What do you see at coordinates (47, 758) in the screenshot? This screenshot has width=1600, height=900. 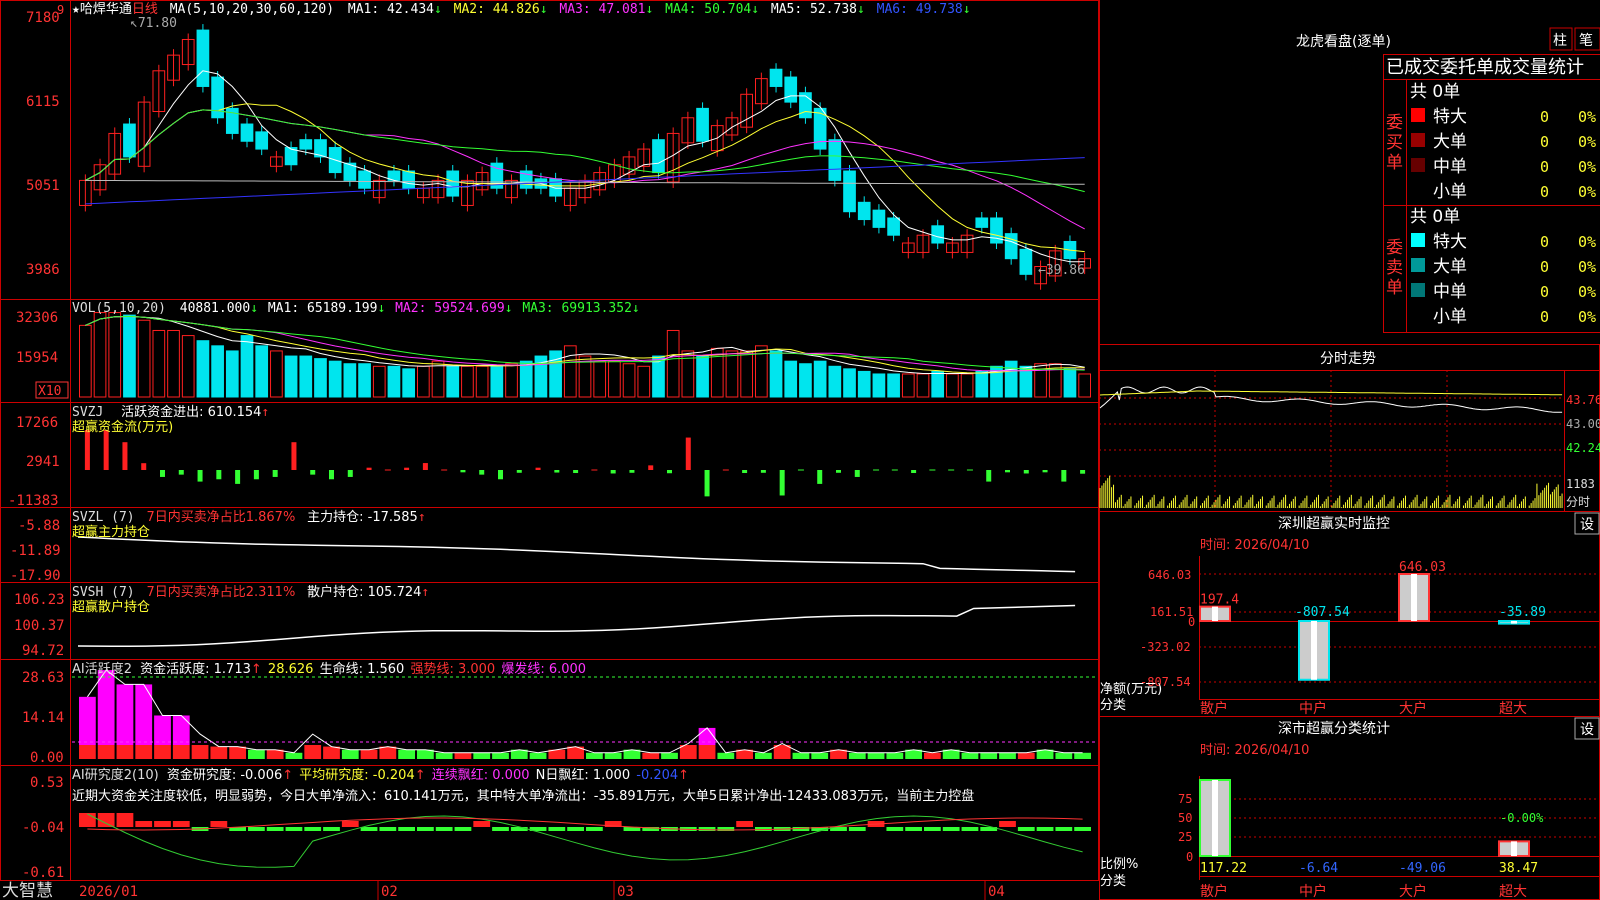 I see `y-label: 0.00` at bounding box center [47, 758].